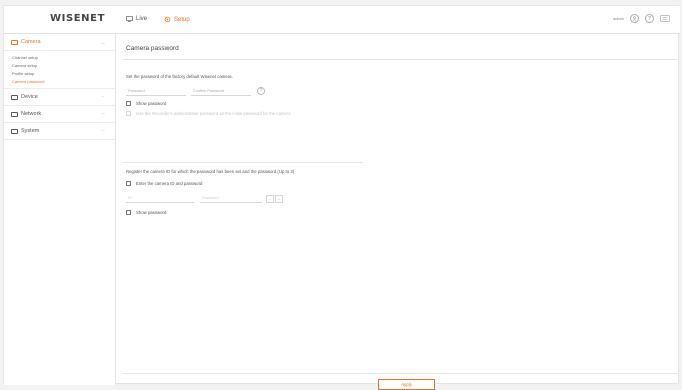 This screenshot has height=390, width=682. What do you see at coordinates (221, 91) in the screenshot?
I see `confirm-password-input: Confirm Password` at bounding box center [221, 91].